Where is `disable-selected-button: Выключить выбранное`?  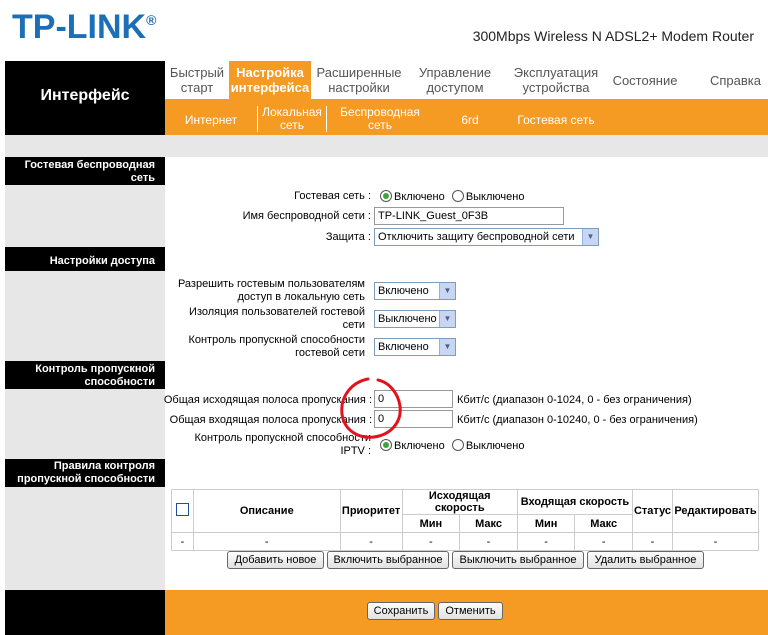 disable-selected-button: Выключить выбранное is located at coordinates (518, 560).